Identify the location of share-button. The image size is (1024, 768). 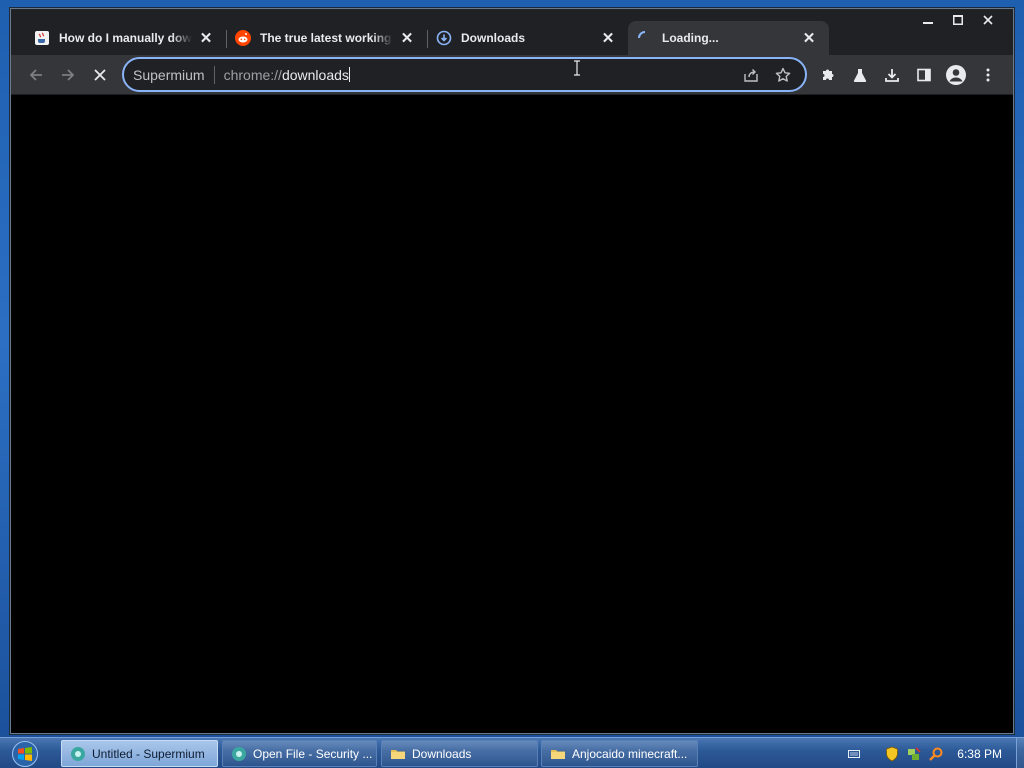
(751, 75).